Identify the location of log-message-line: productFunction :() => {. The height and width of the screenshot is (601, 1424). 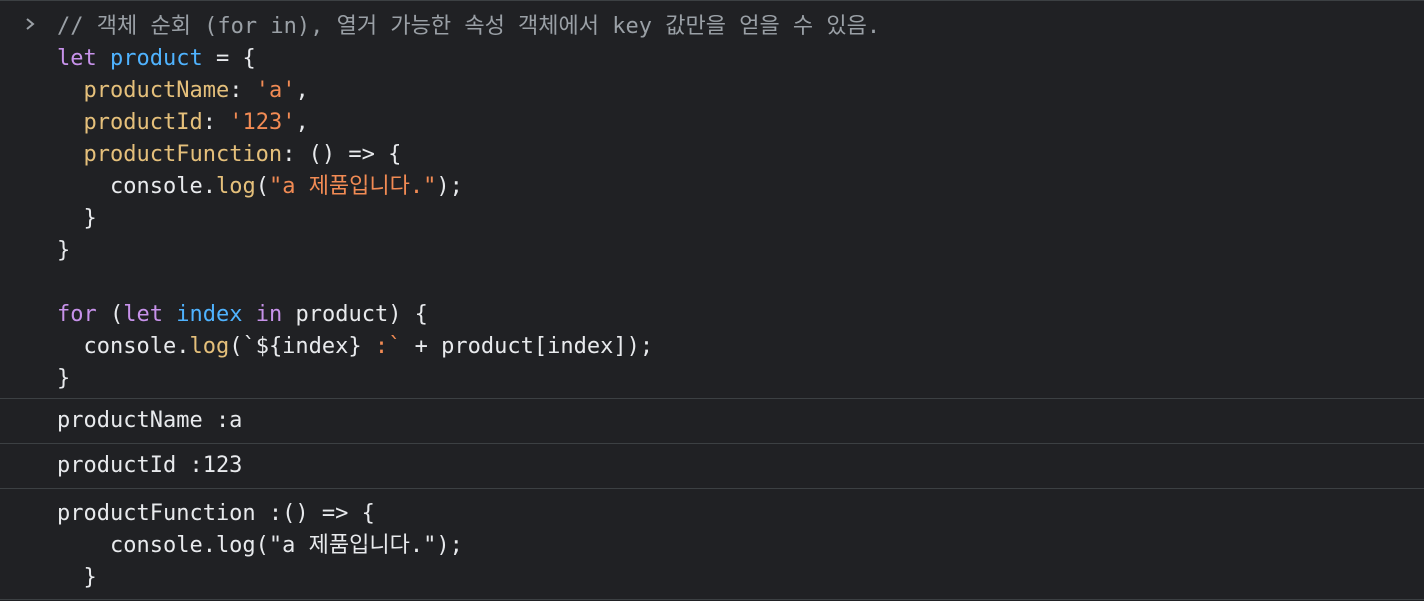
(216, 513).